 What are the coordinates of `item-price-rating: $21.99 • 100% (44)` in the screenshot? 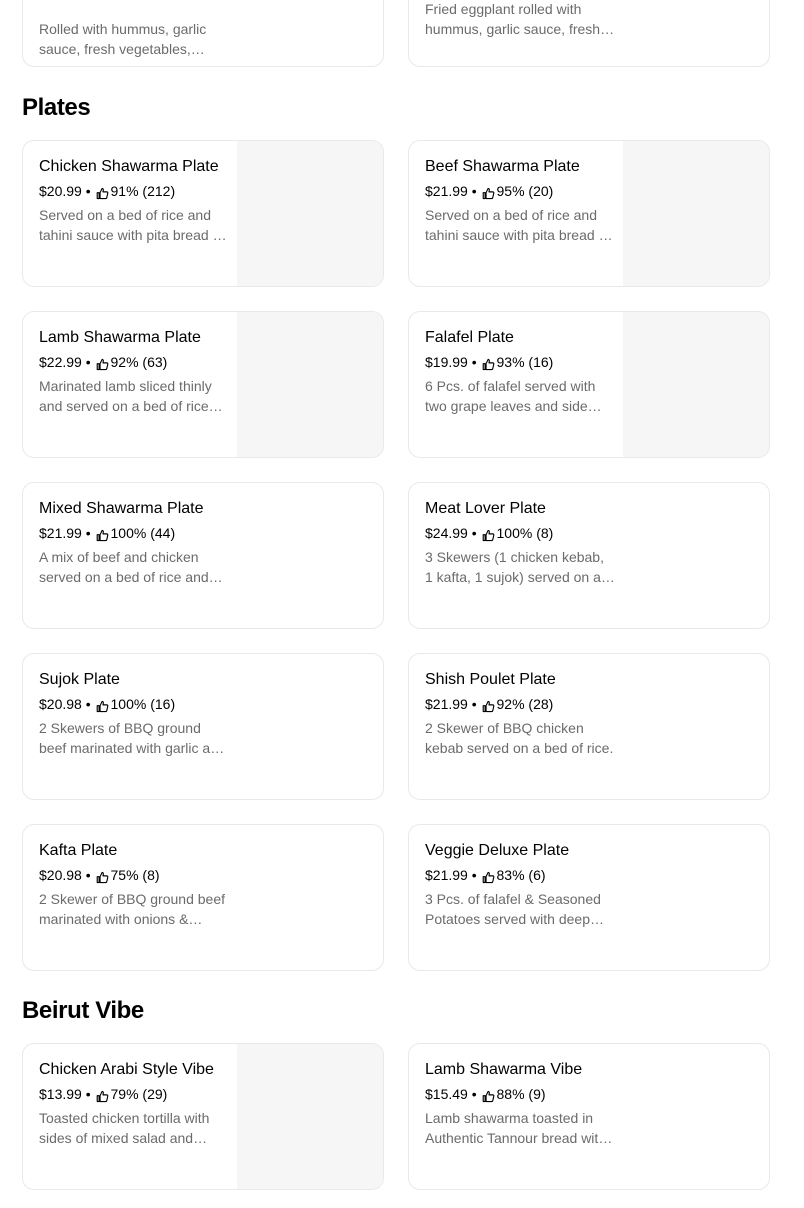 It's located at (134, 533).